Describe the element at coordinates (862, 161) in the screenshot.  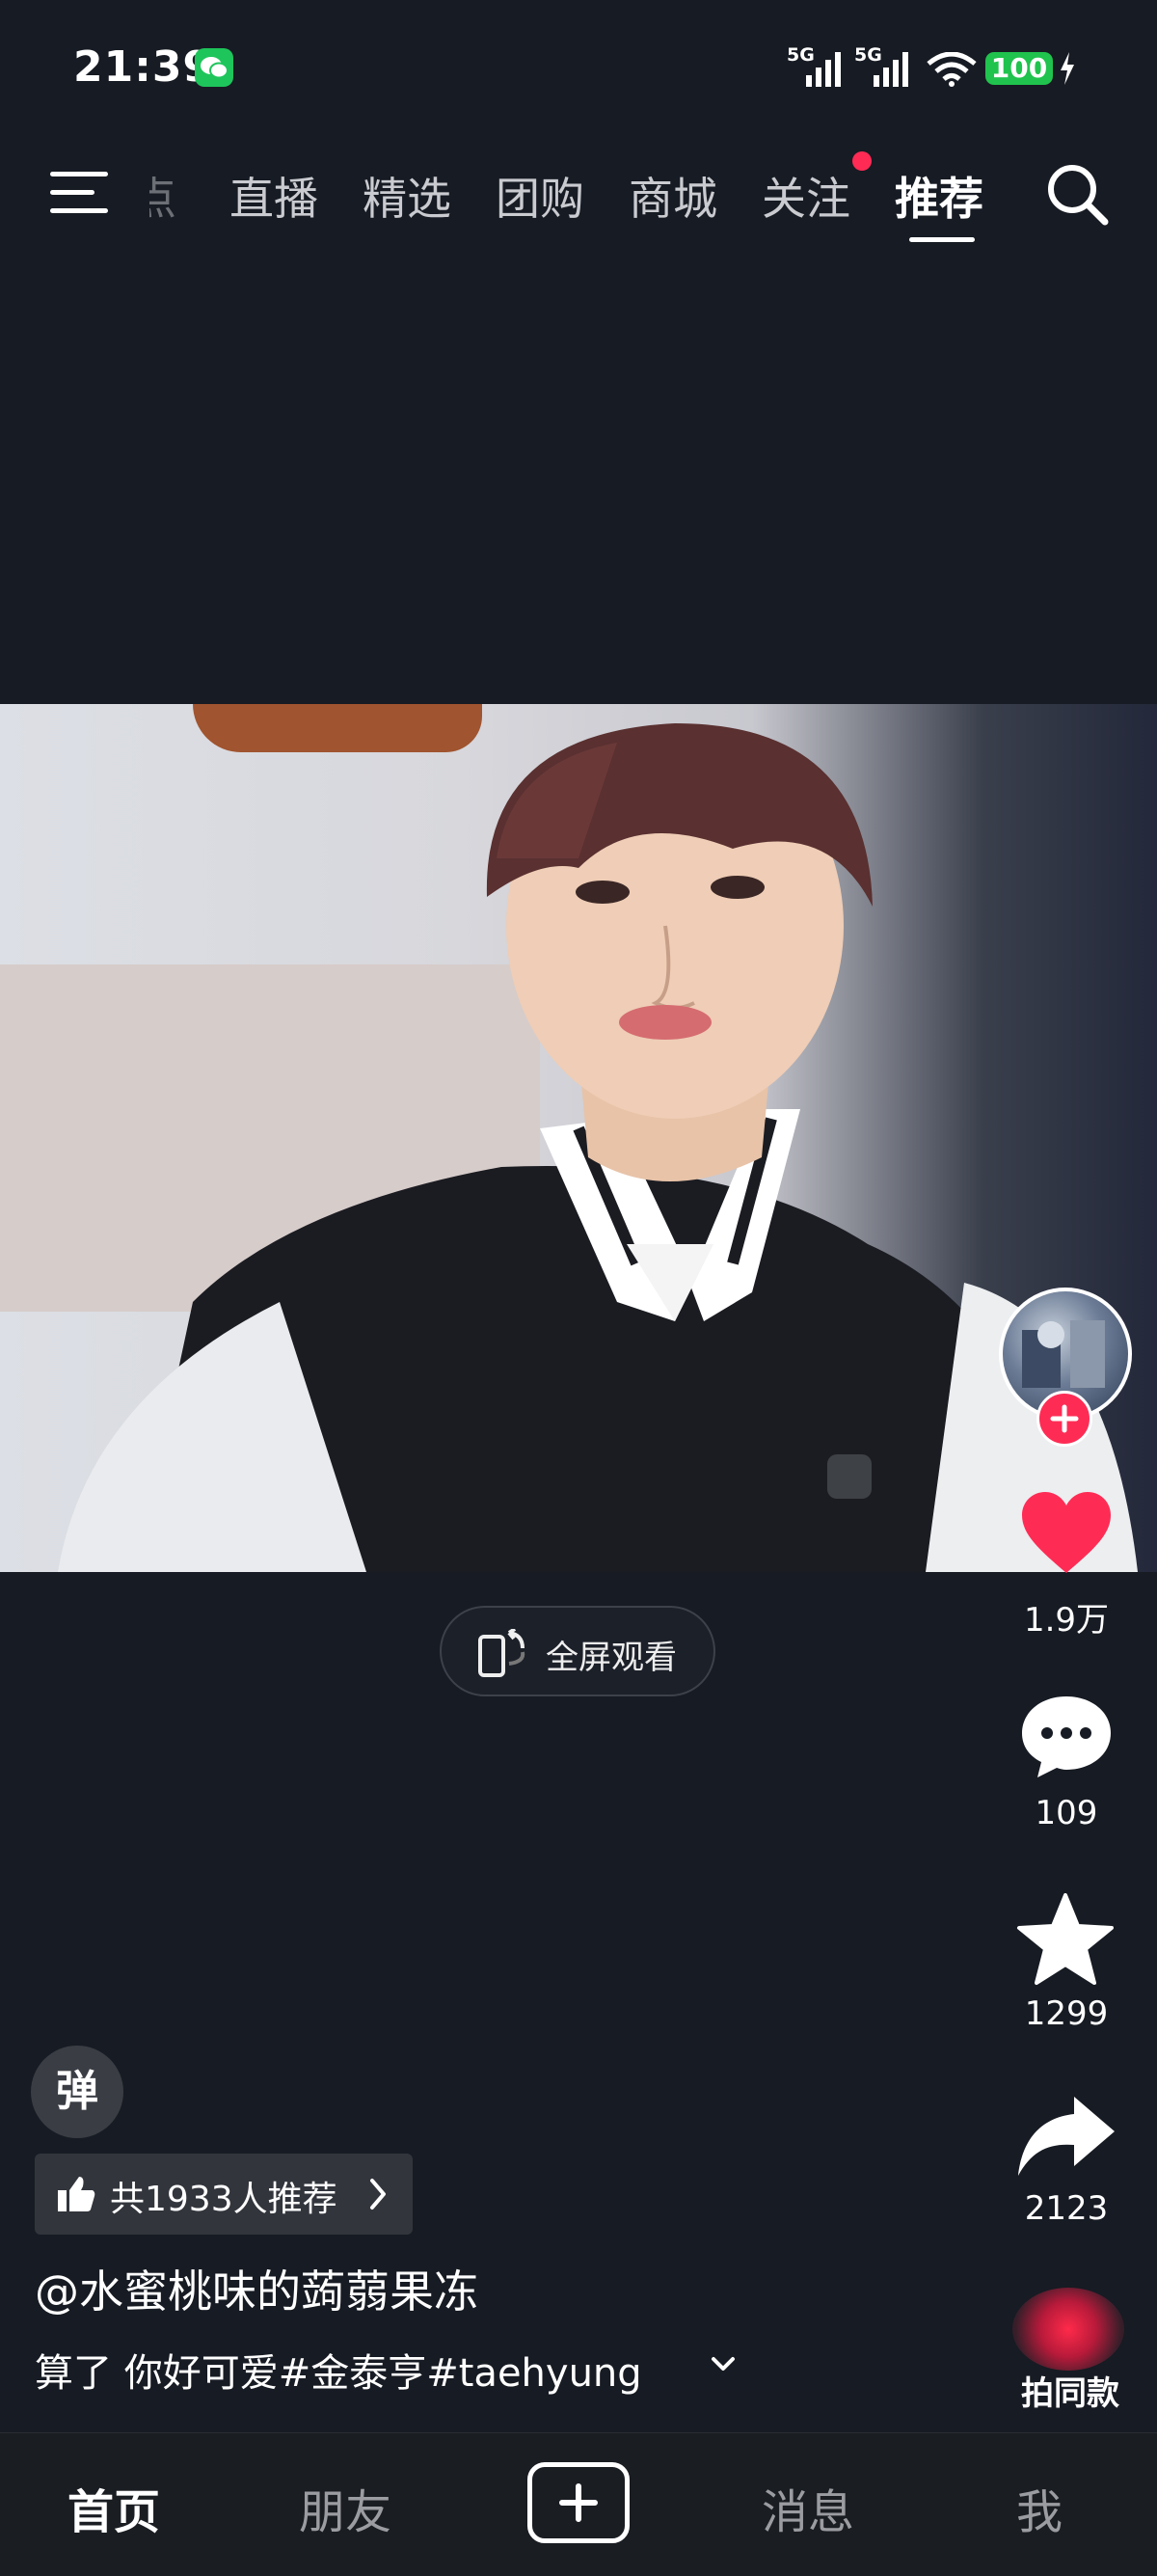
I see `following-notification-dot` at that location.